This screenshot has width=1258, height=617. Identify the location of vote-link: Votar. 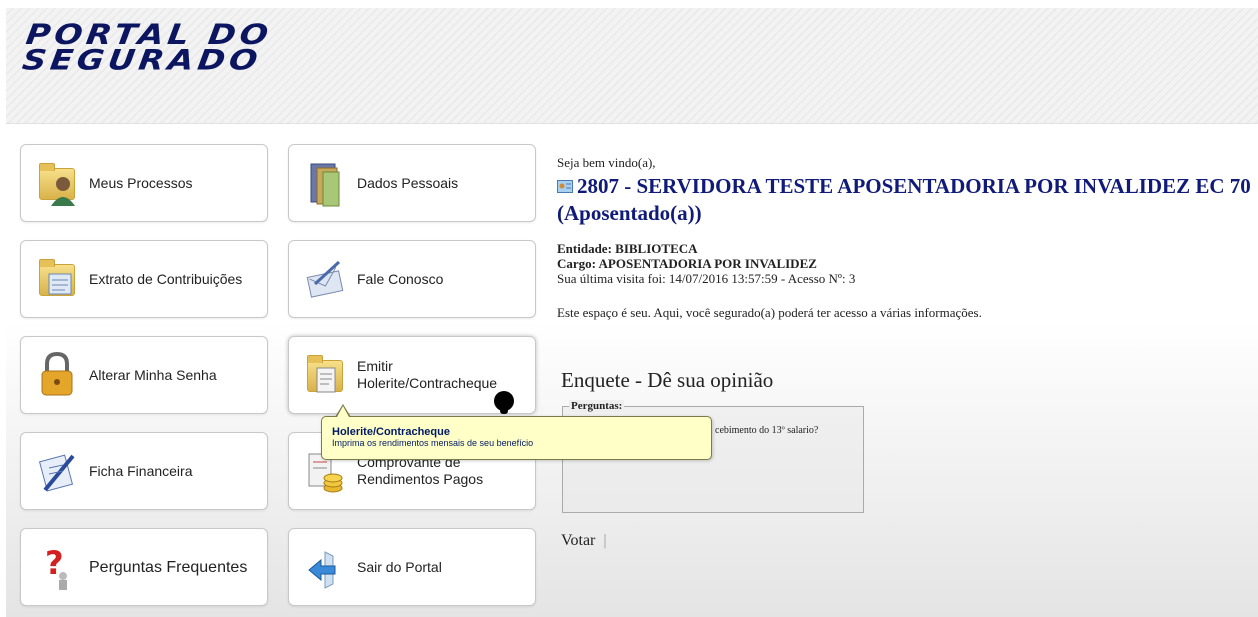
(578, 540).